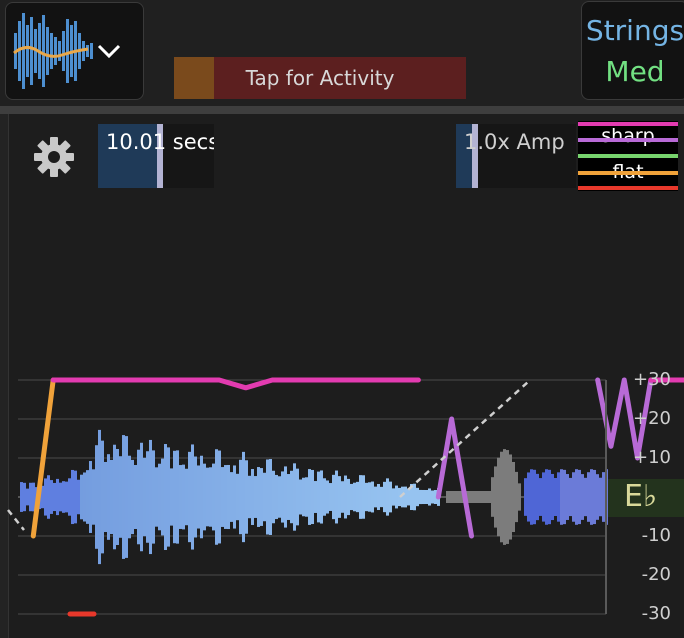  Describe the element at coordinates (656, 535) in the screenshot. I see `scale-label-minus-10: -10` at that location.